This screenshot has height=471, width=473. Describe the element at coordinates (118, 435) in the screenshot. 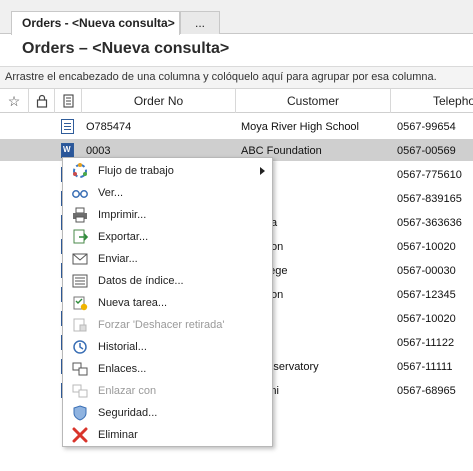

I see `menu-item-label: Eliminar` at that location.